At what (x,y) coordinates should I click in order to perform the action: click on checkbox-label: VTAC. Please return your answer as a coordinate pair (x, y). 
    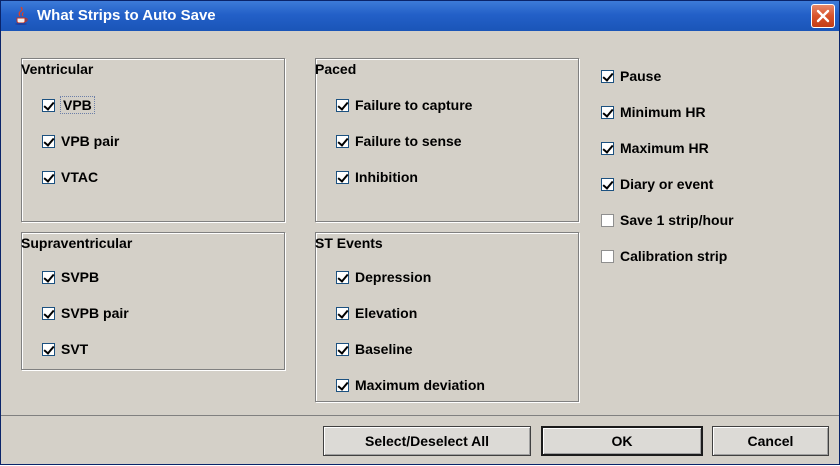
    Looking at the image, I should click on (80, 177).